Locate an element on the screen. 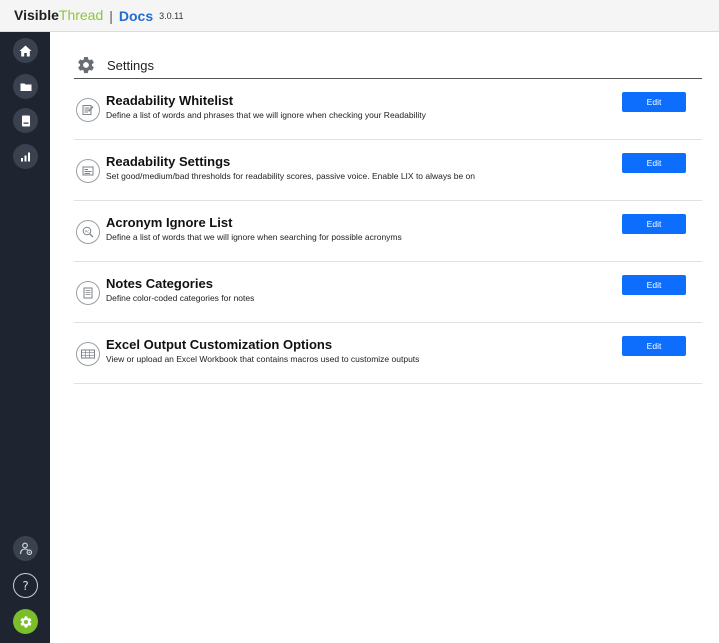 The width and height of the screenshot is (719, 643). user-settings-icon is located at coordinates (25, 548).